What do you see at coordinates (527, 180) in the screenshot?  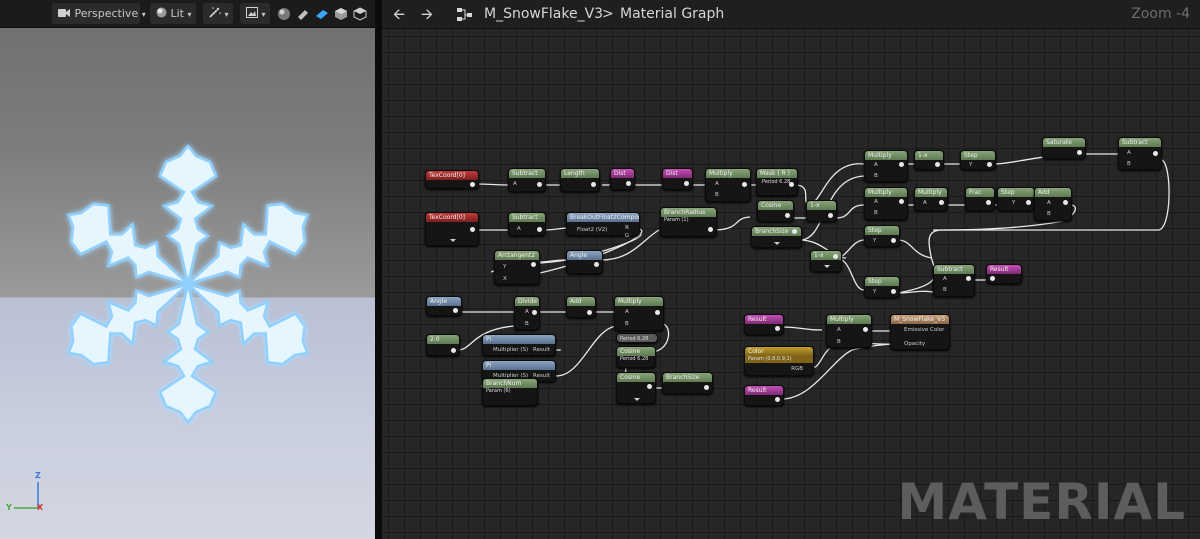 I see `node-subtract-1: Subtract A` at bounding box center [527, 180].